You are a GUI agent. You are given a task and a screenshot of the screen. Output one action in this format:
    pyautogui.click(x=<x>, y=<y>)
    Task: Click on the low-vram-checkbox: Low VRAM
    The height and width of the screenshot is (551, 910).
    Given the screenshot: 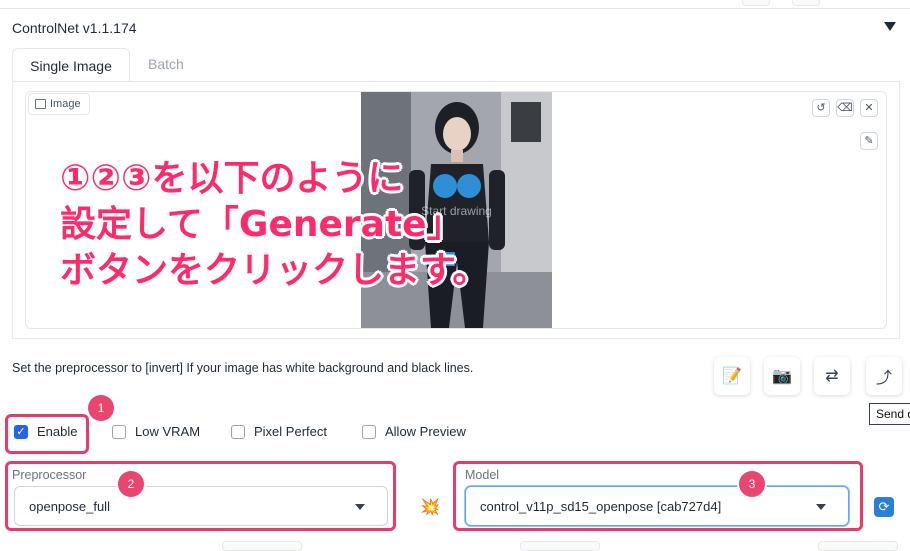 What is the action you would take?
    pyautogui.click(x=156, y=431)
    